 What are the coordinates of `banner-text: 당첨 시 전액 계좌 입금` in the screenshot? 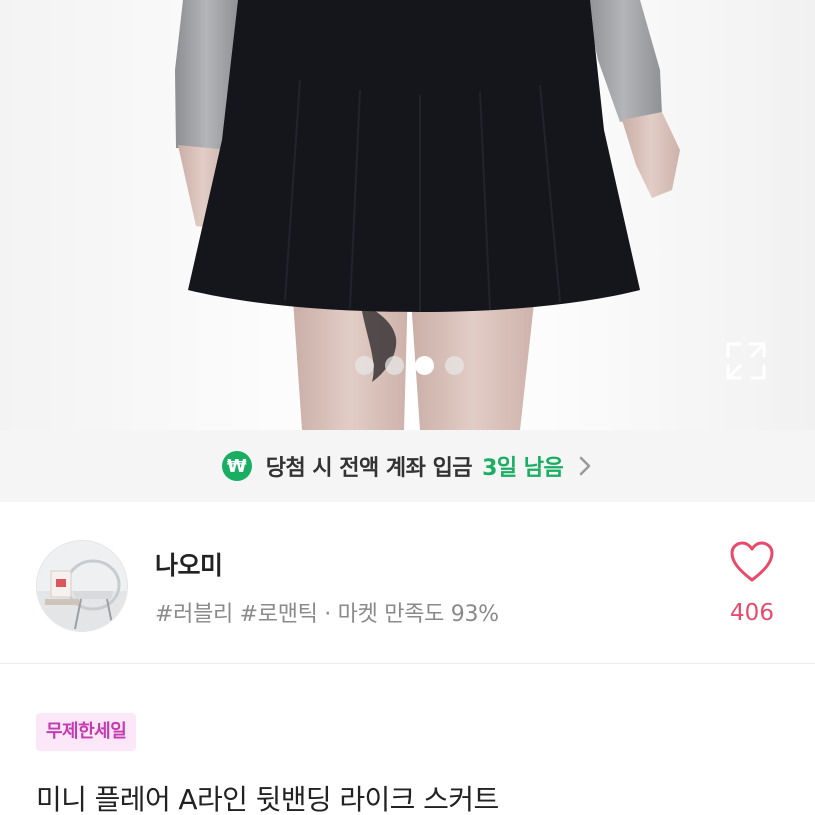 It's located at (369, 468).